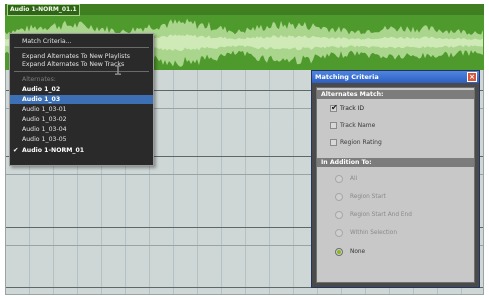  I want to click on menu-item-label: Audio 1_03, so click(41, 99).